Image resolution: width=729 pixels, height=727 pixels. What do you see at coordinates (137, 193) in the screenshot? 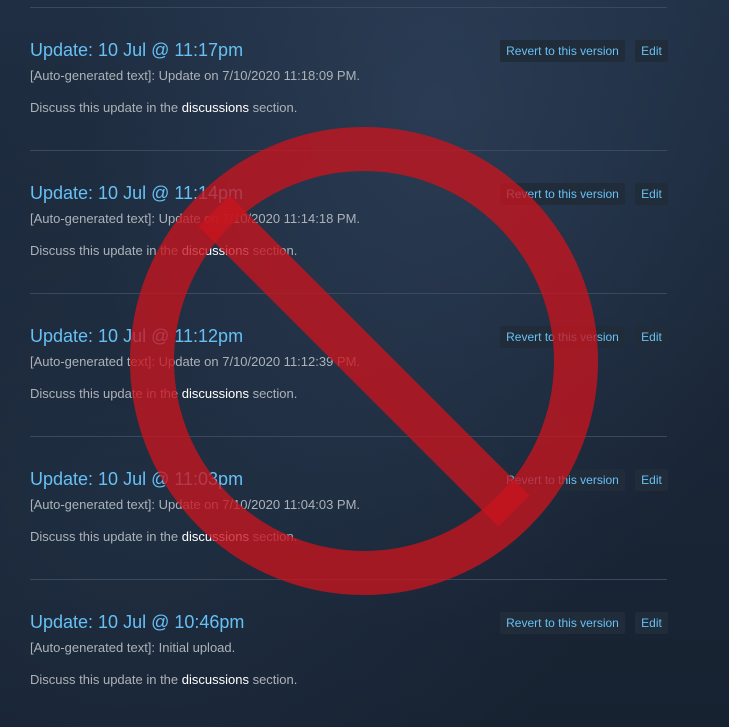
I see `update-title: Update: 10 Jul @ 11:14pm` at bounding box center [137, 193].